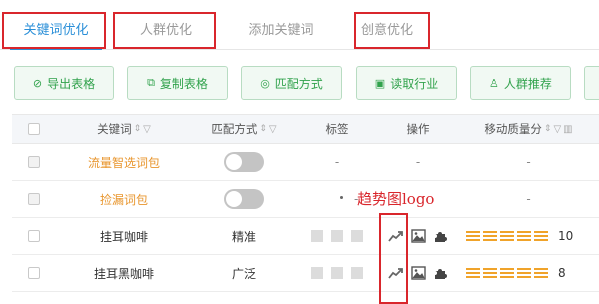 The image size is (599, 304). I want to click on tab-label: 人群优化, so click(165, 30).